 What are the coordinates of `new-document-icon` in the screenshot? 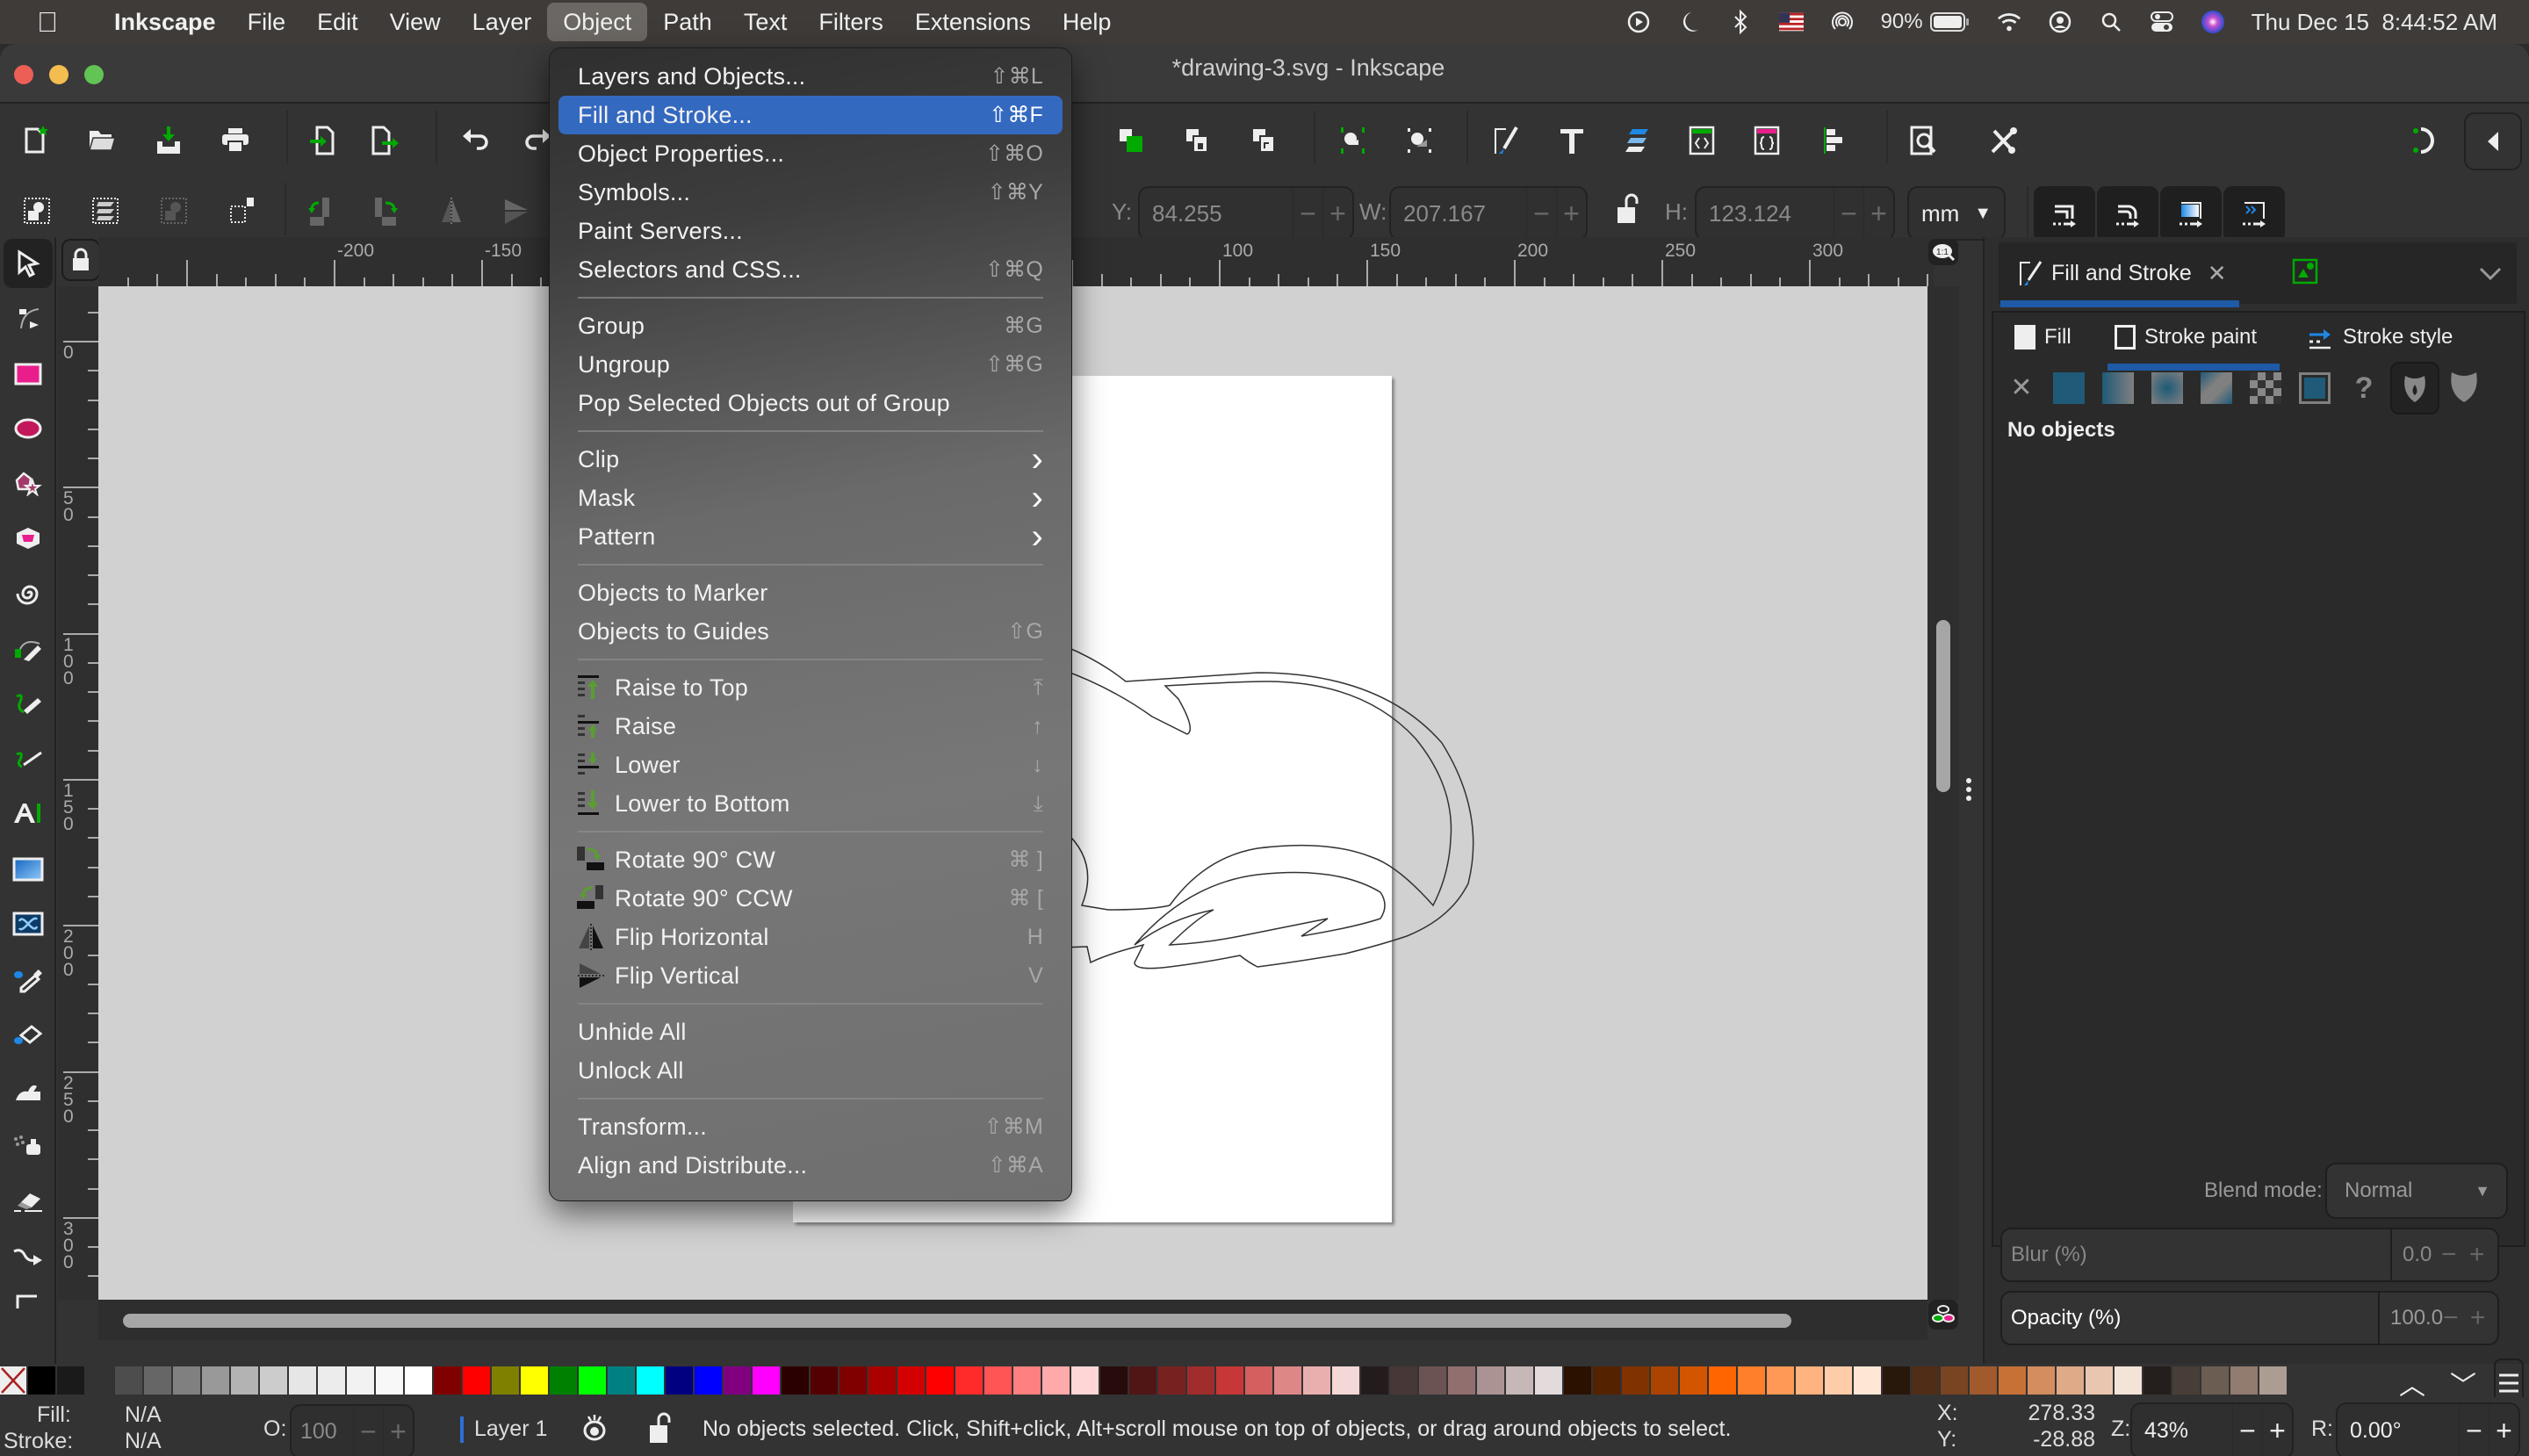 It's located at (35, 140).